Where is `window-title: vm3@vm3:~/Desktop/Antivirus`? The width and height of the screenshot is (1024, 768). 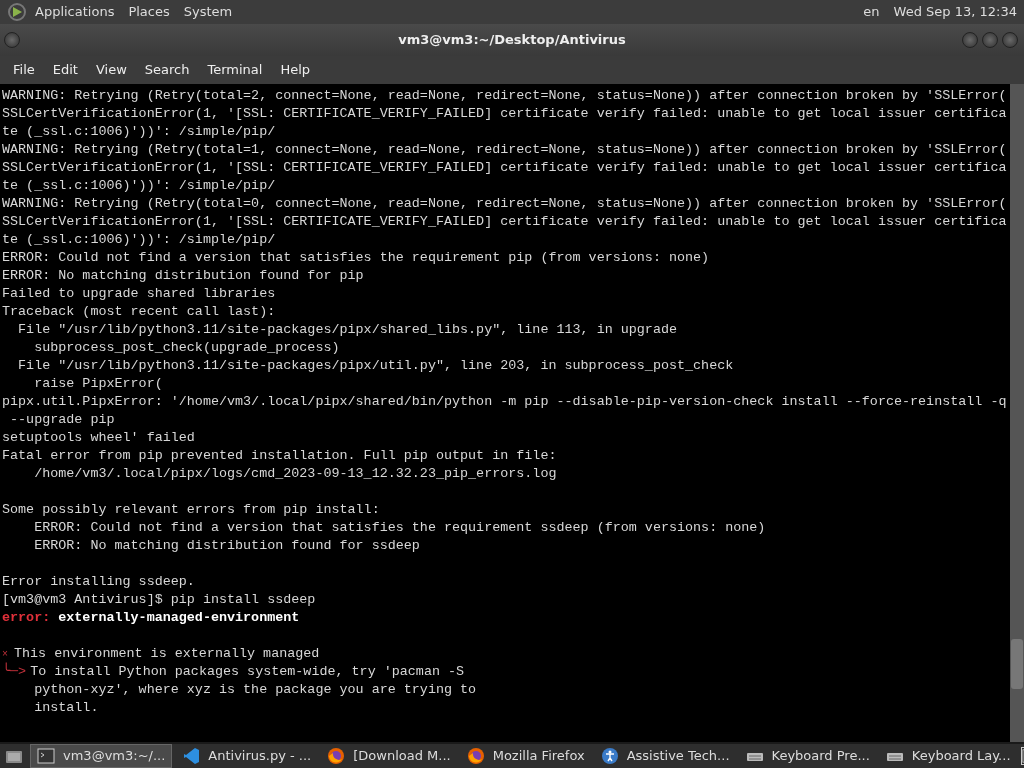 window-title: vm3@vm3:~/Desktop/Antivirus is located at coordinates (512, 40).